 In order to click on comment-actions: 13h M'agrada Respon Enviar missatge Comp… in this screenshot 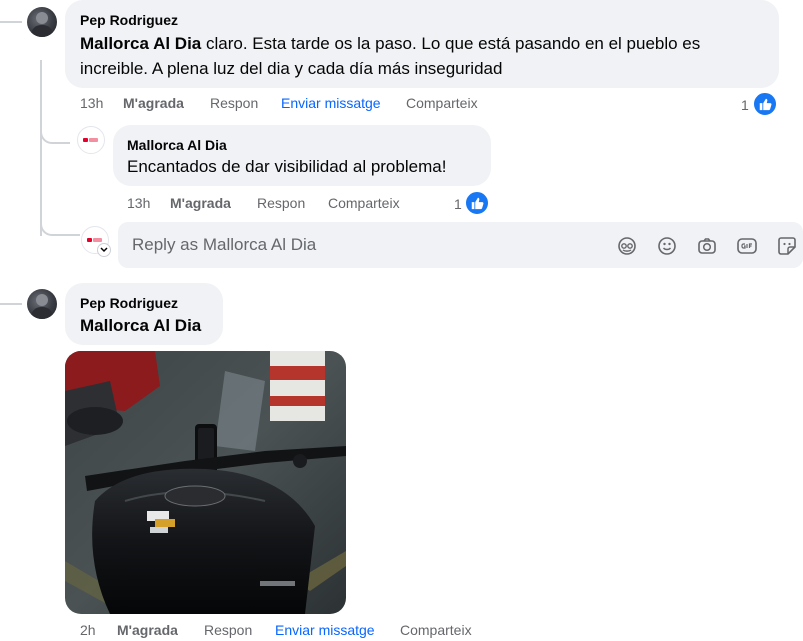, I will do `click(380, 104)`.